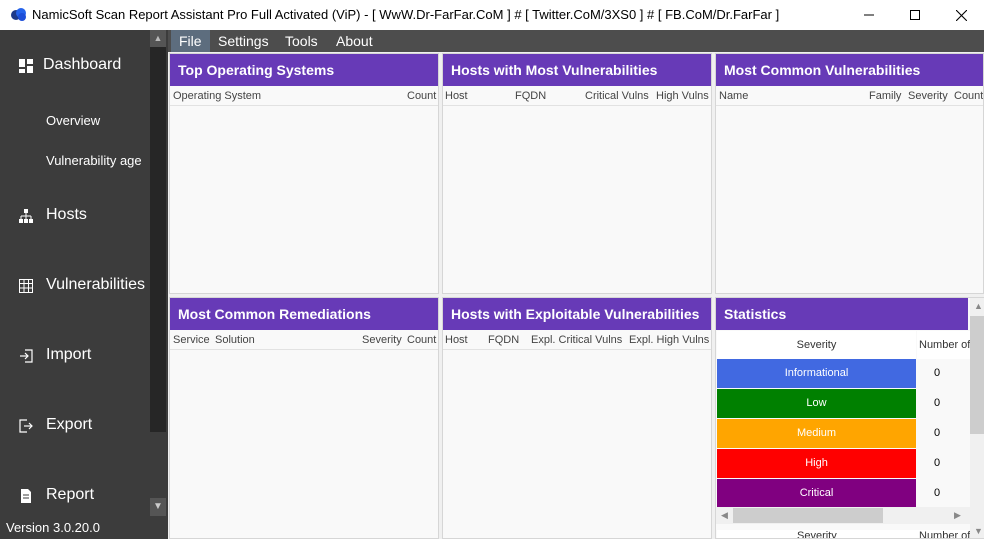 The image size is (984, 539). I want to click on table-row: High 0, so click(843, 463).